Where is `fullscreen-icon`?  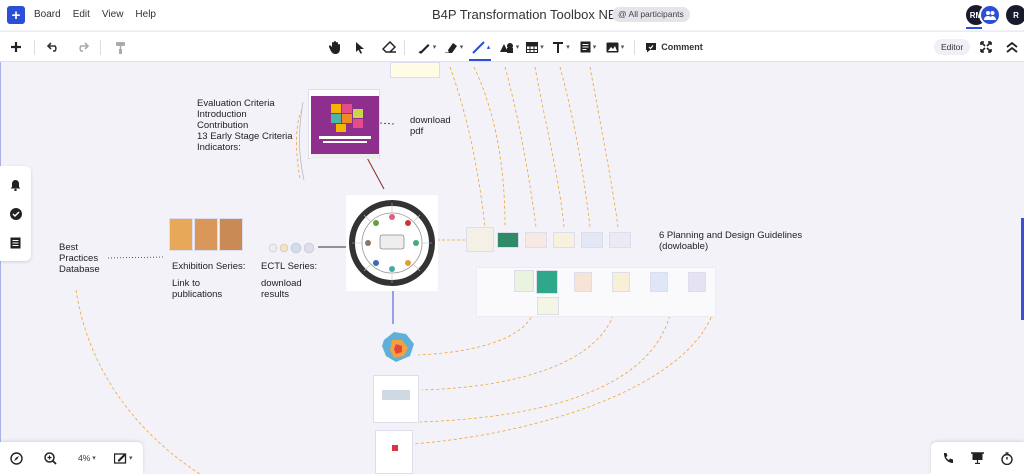
fullscreen-icon is located at coordinates (986, 47).